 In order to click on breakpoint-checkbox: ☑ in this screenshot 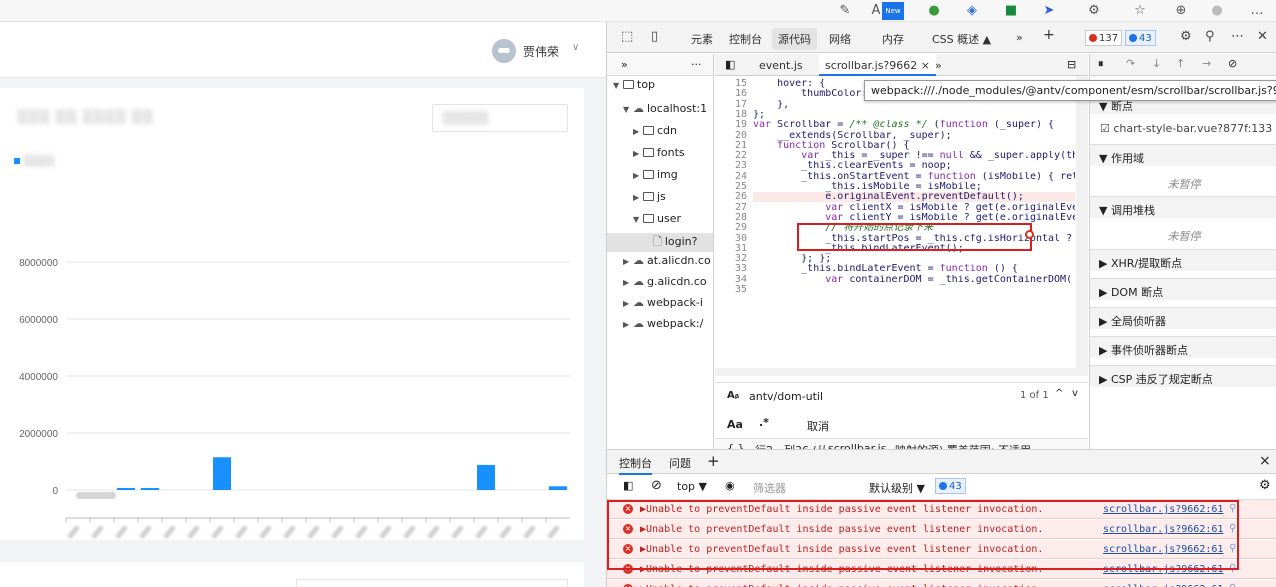, I will do `click(1106, 128)`.